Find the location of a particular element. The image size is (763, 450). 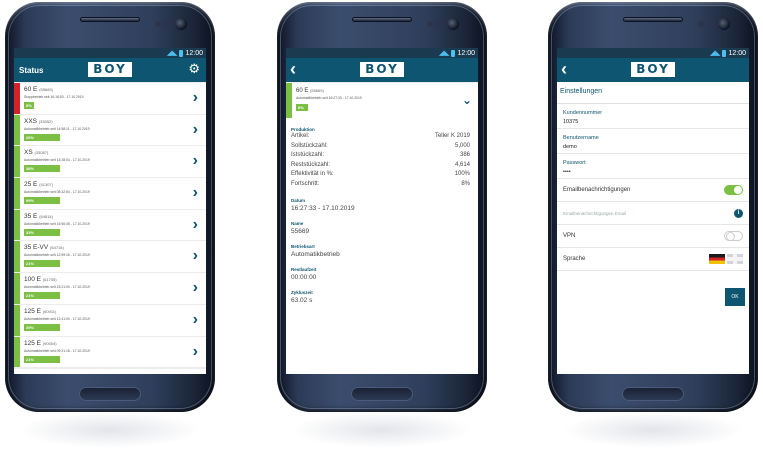

section-title: Zykluszeit is located at coordinates (302, 292).